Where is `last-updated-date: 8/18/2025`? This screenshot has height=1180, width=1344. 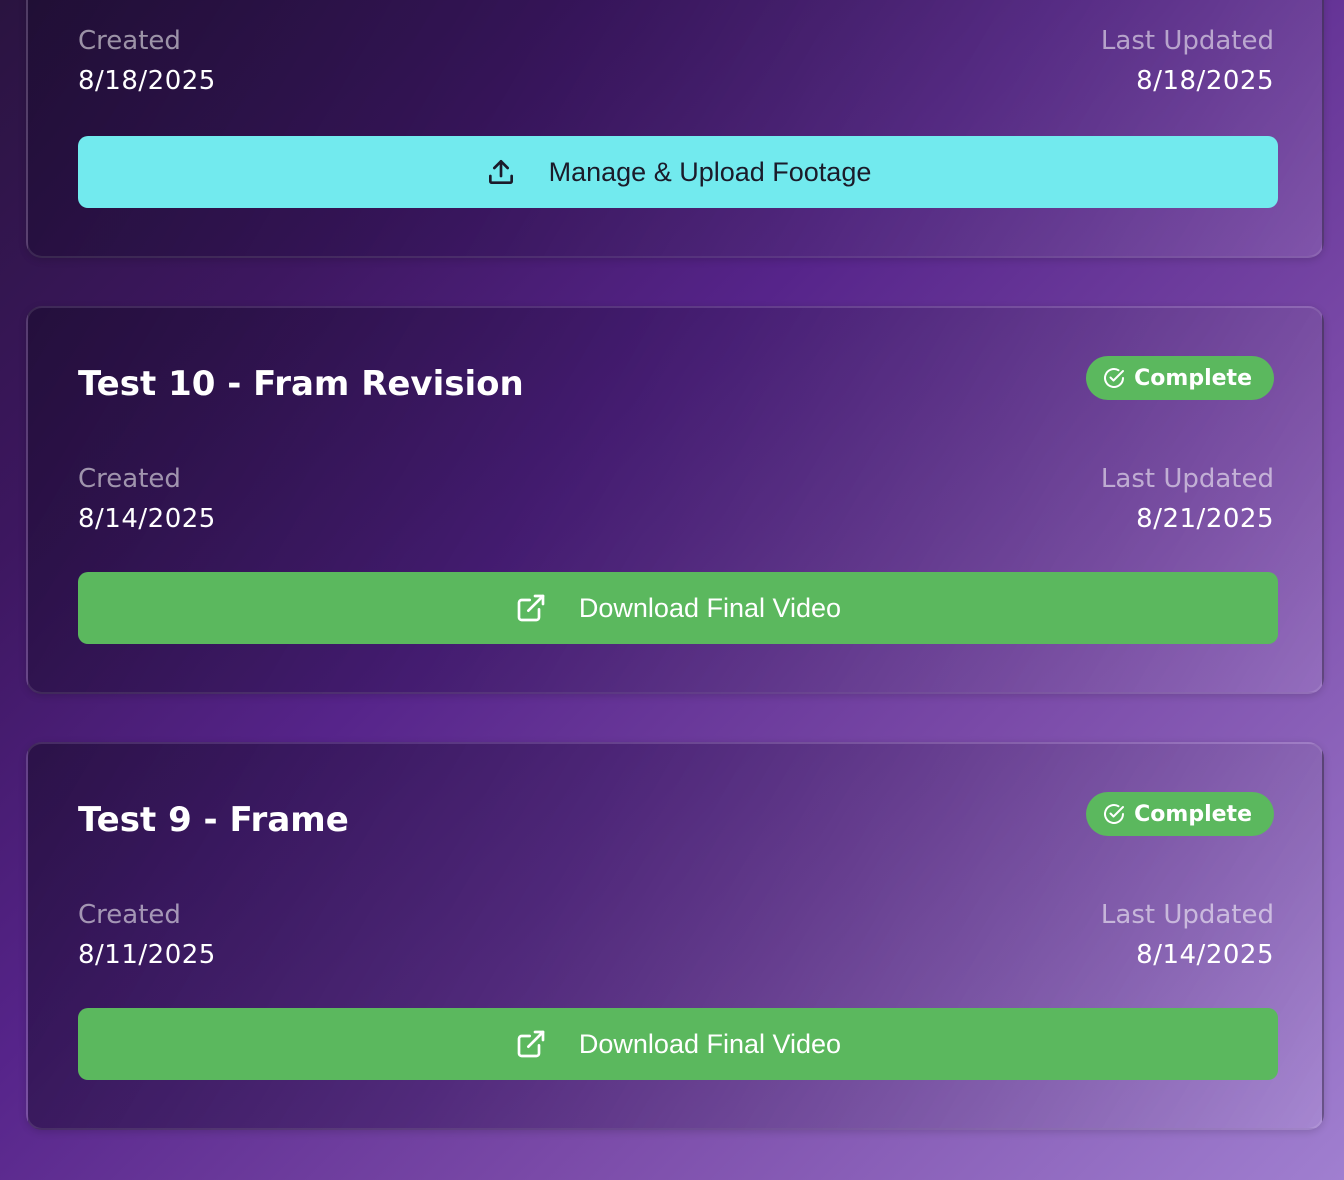
last-updated-date: 8/18/2025 is located at coordinates (1205, 81).